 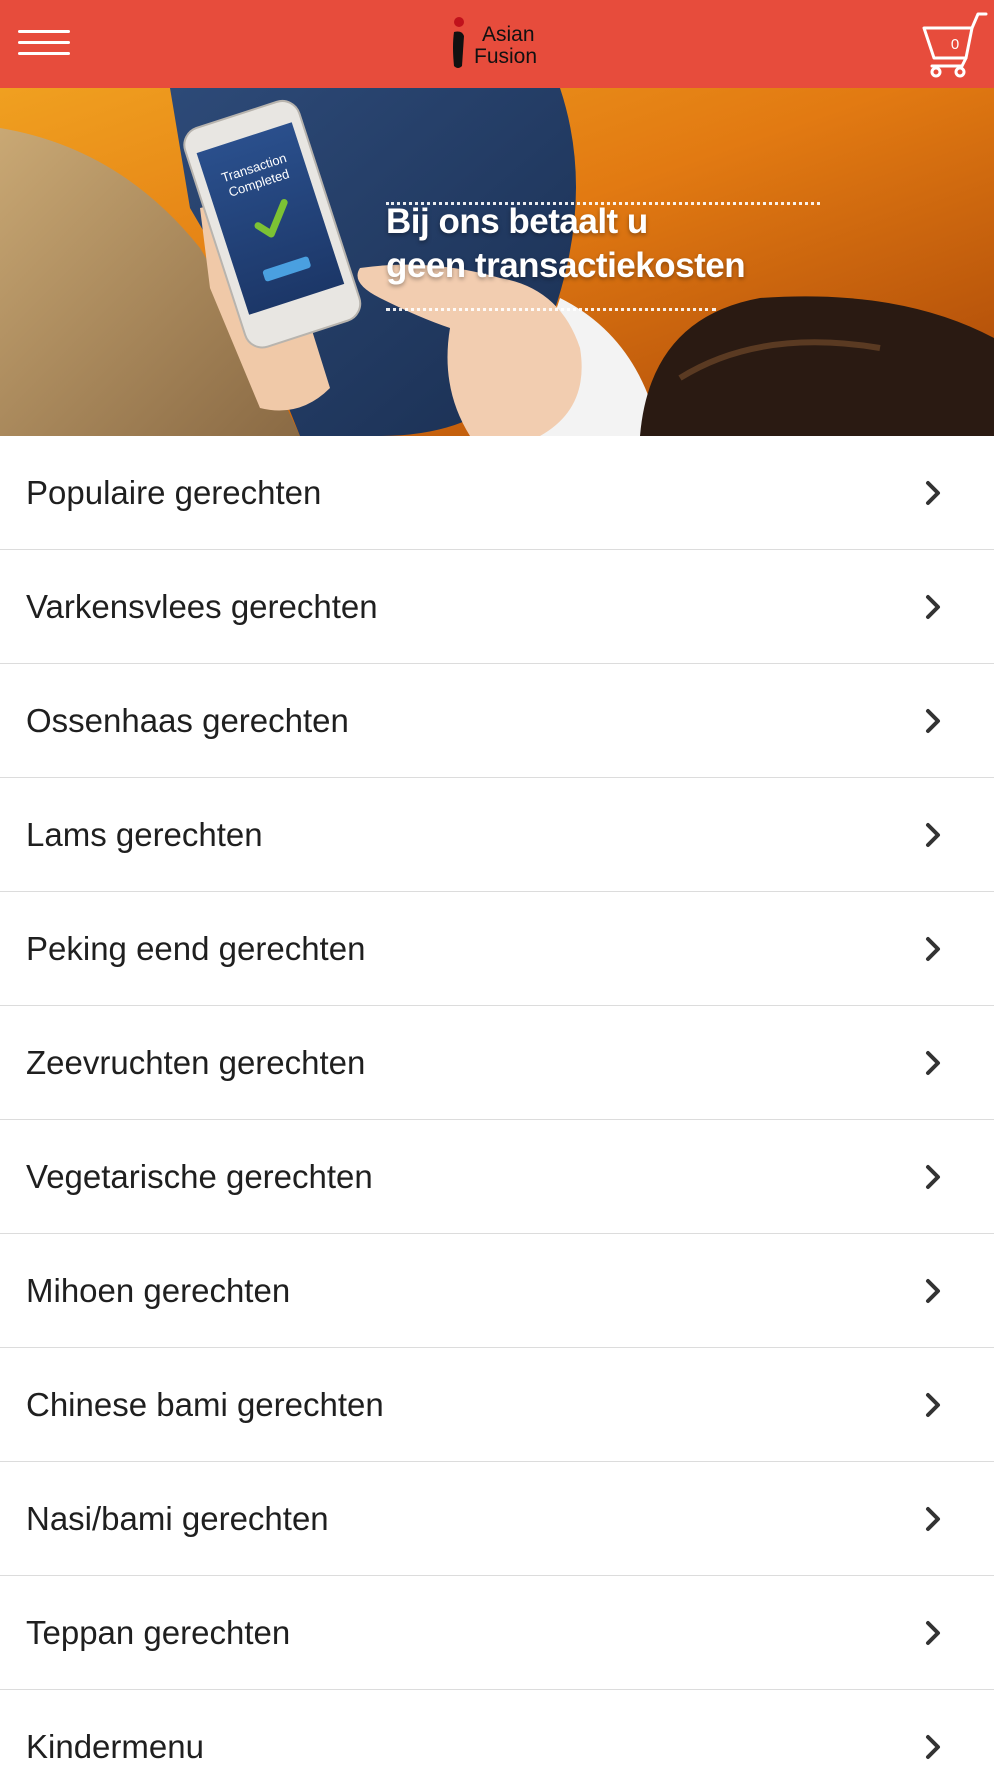 I want to click on cart-count-badge: 0, so click(x=955, y=44).